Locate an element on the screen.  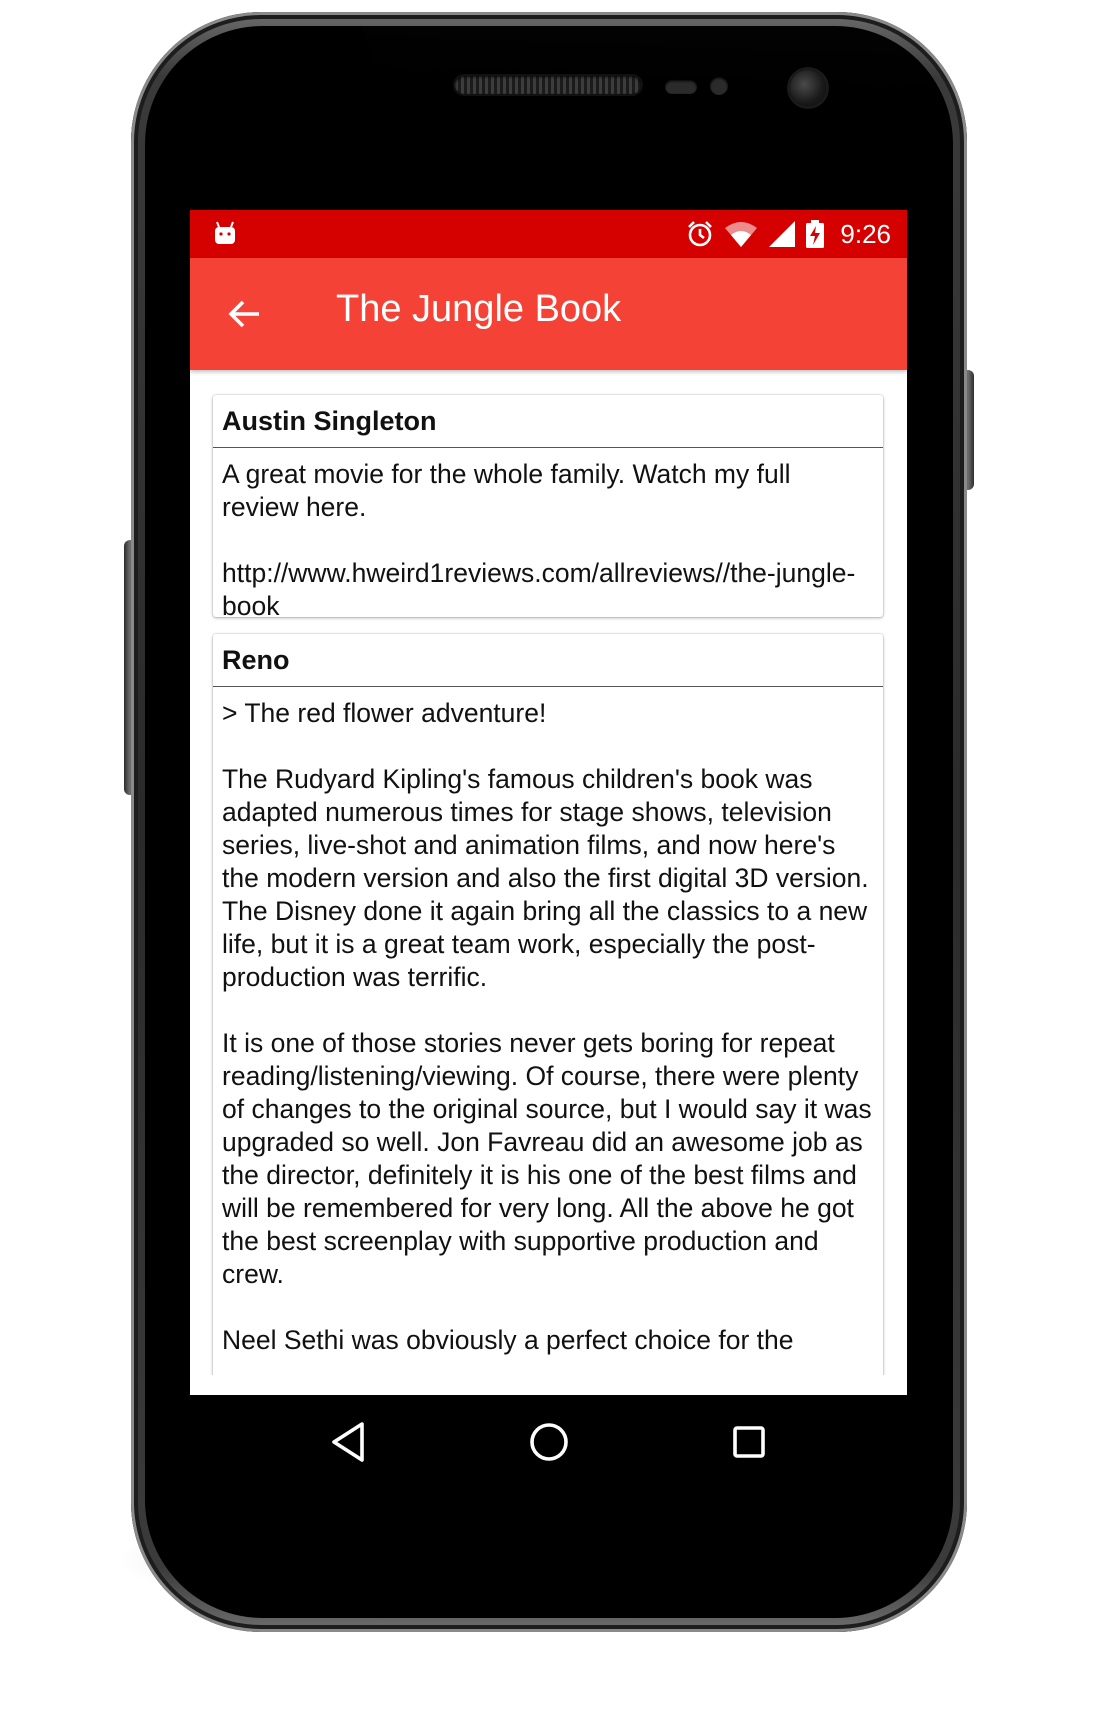
recents-square-icon is located at coordinates (749, 1441).